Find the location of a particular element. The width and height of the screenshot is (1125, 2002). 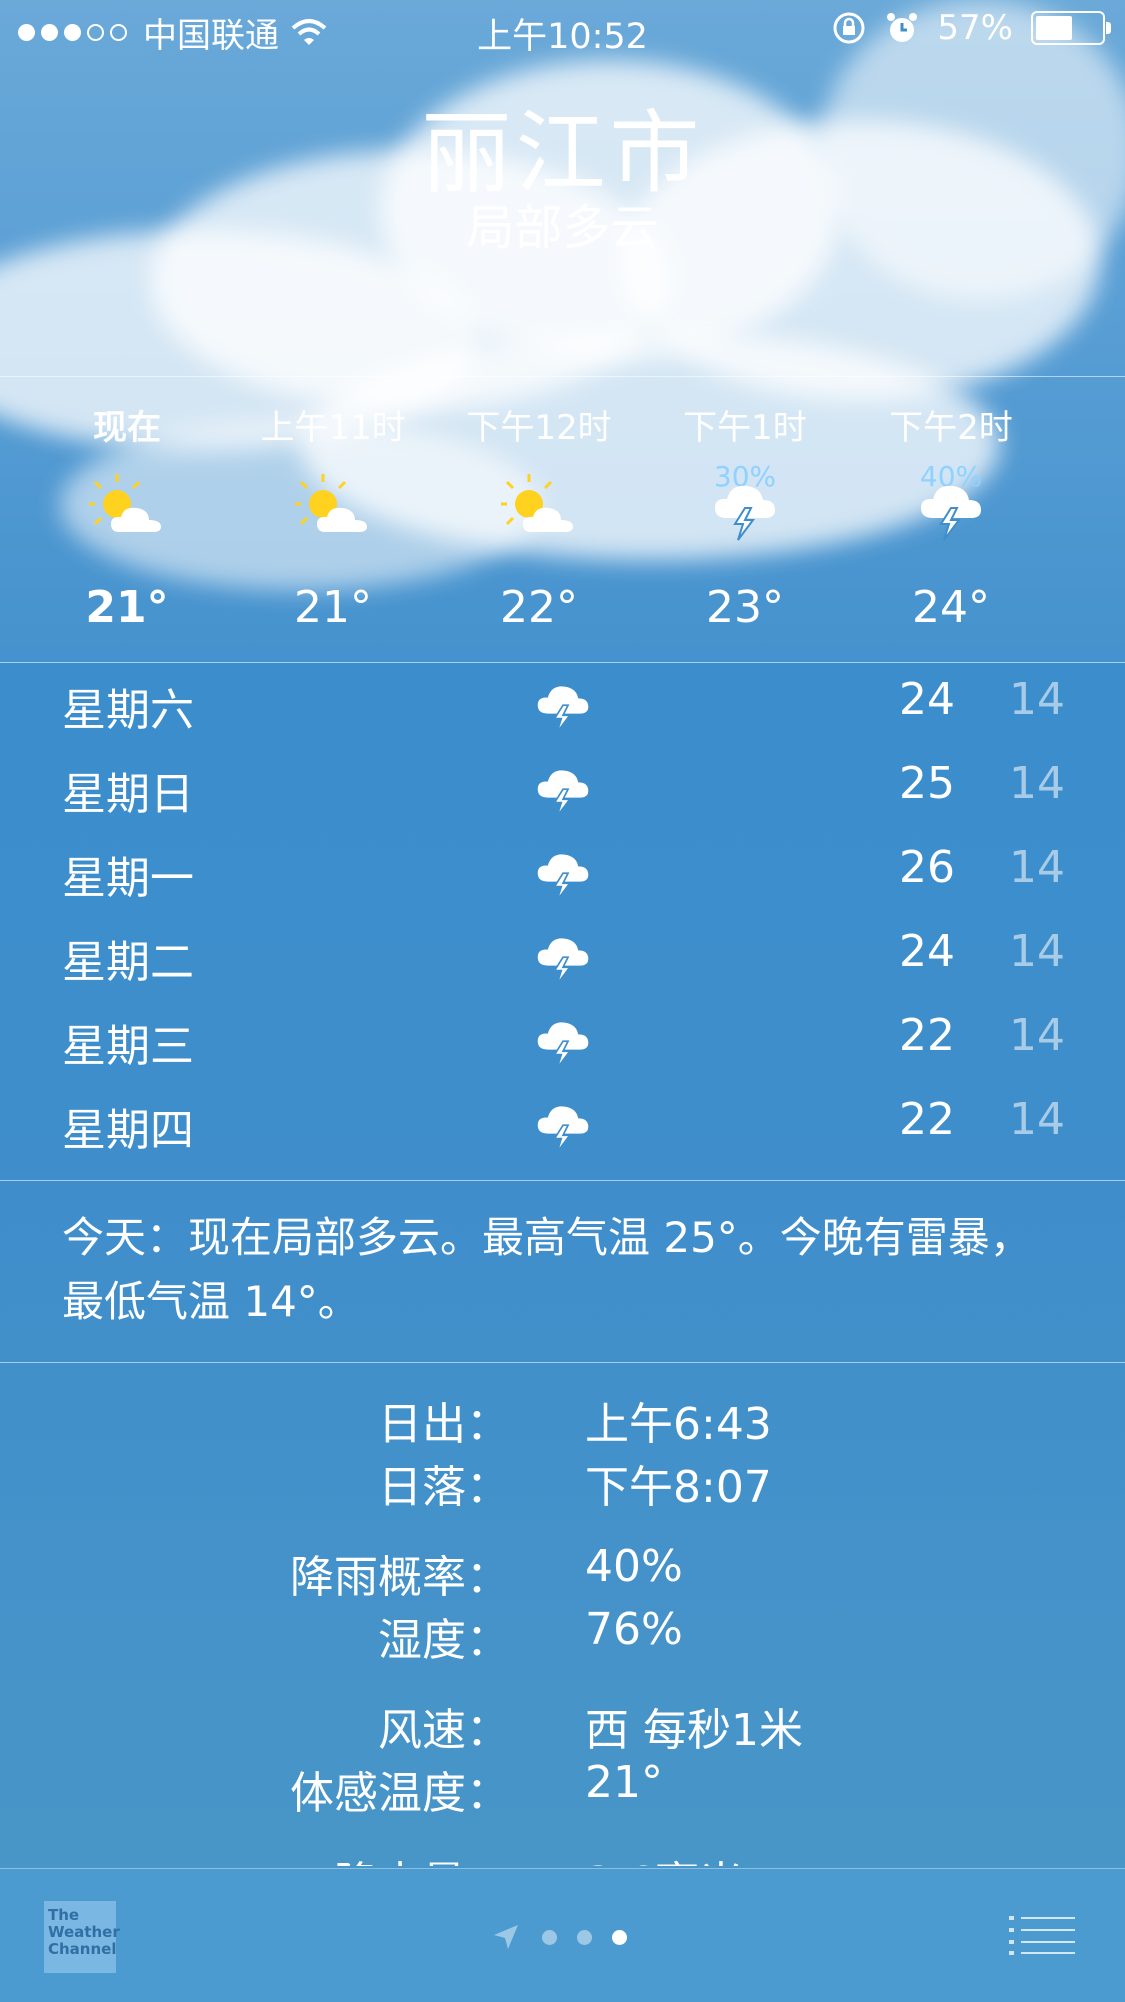

hour-temp: 22° is located at coordinates (539, 607).